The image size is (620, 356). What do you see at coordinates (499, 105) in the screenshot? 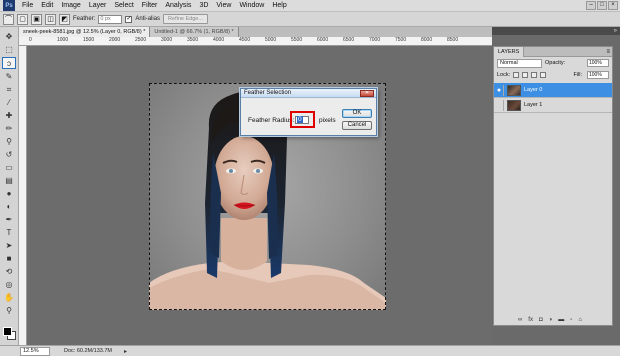
I see `visibility-eye-icon` at bounding box center [499, 105].